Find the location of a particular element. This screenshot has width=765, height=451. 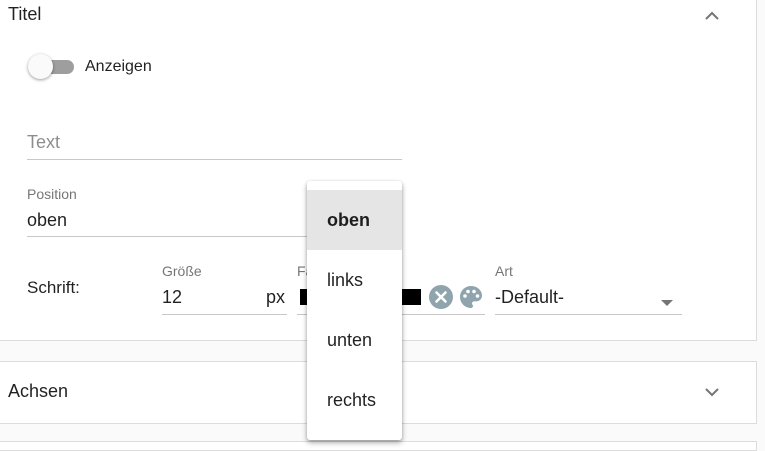

palette-icon is located at coordinates (471, 297).